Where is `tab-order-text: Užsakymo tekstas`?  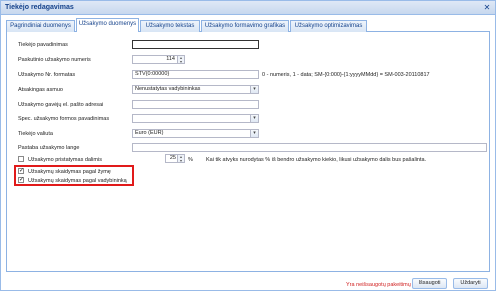 tab-order-text: Užsakymo tekstas is located at coordinates (170, 26).